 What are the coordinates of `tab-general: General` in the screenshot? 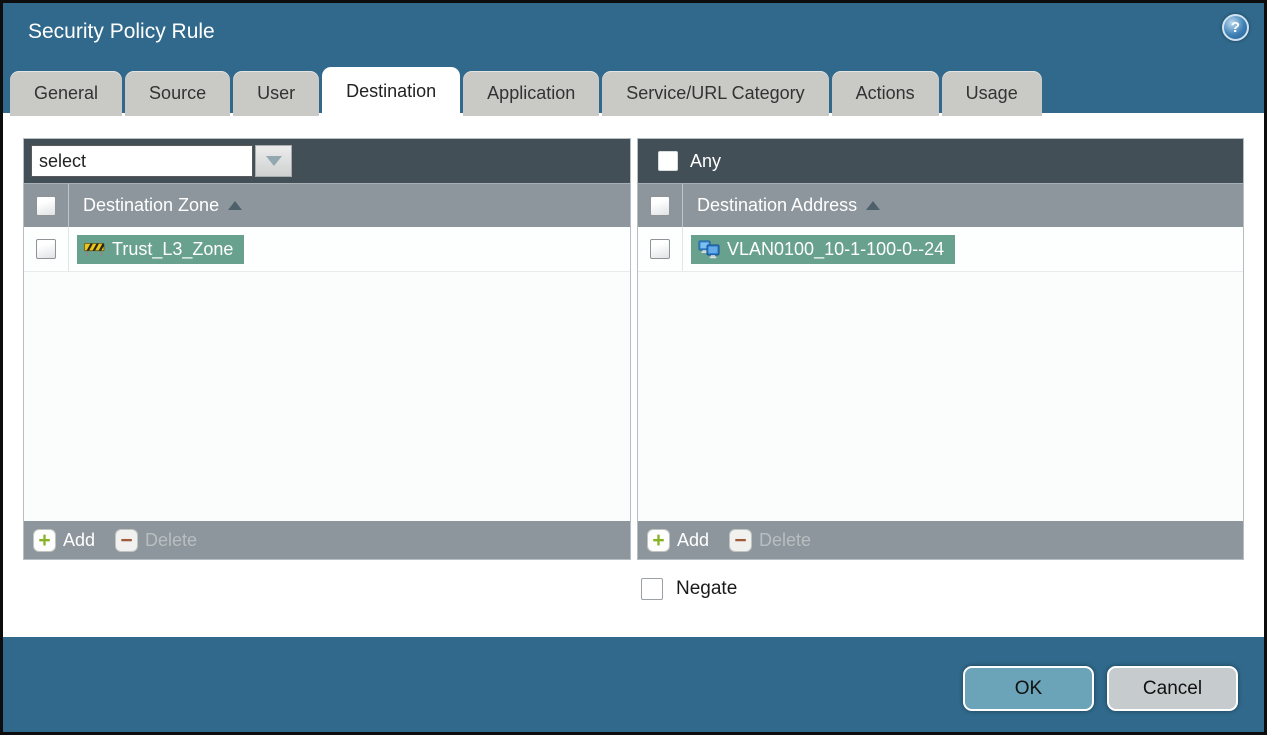 It's located at (66, 93).